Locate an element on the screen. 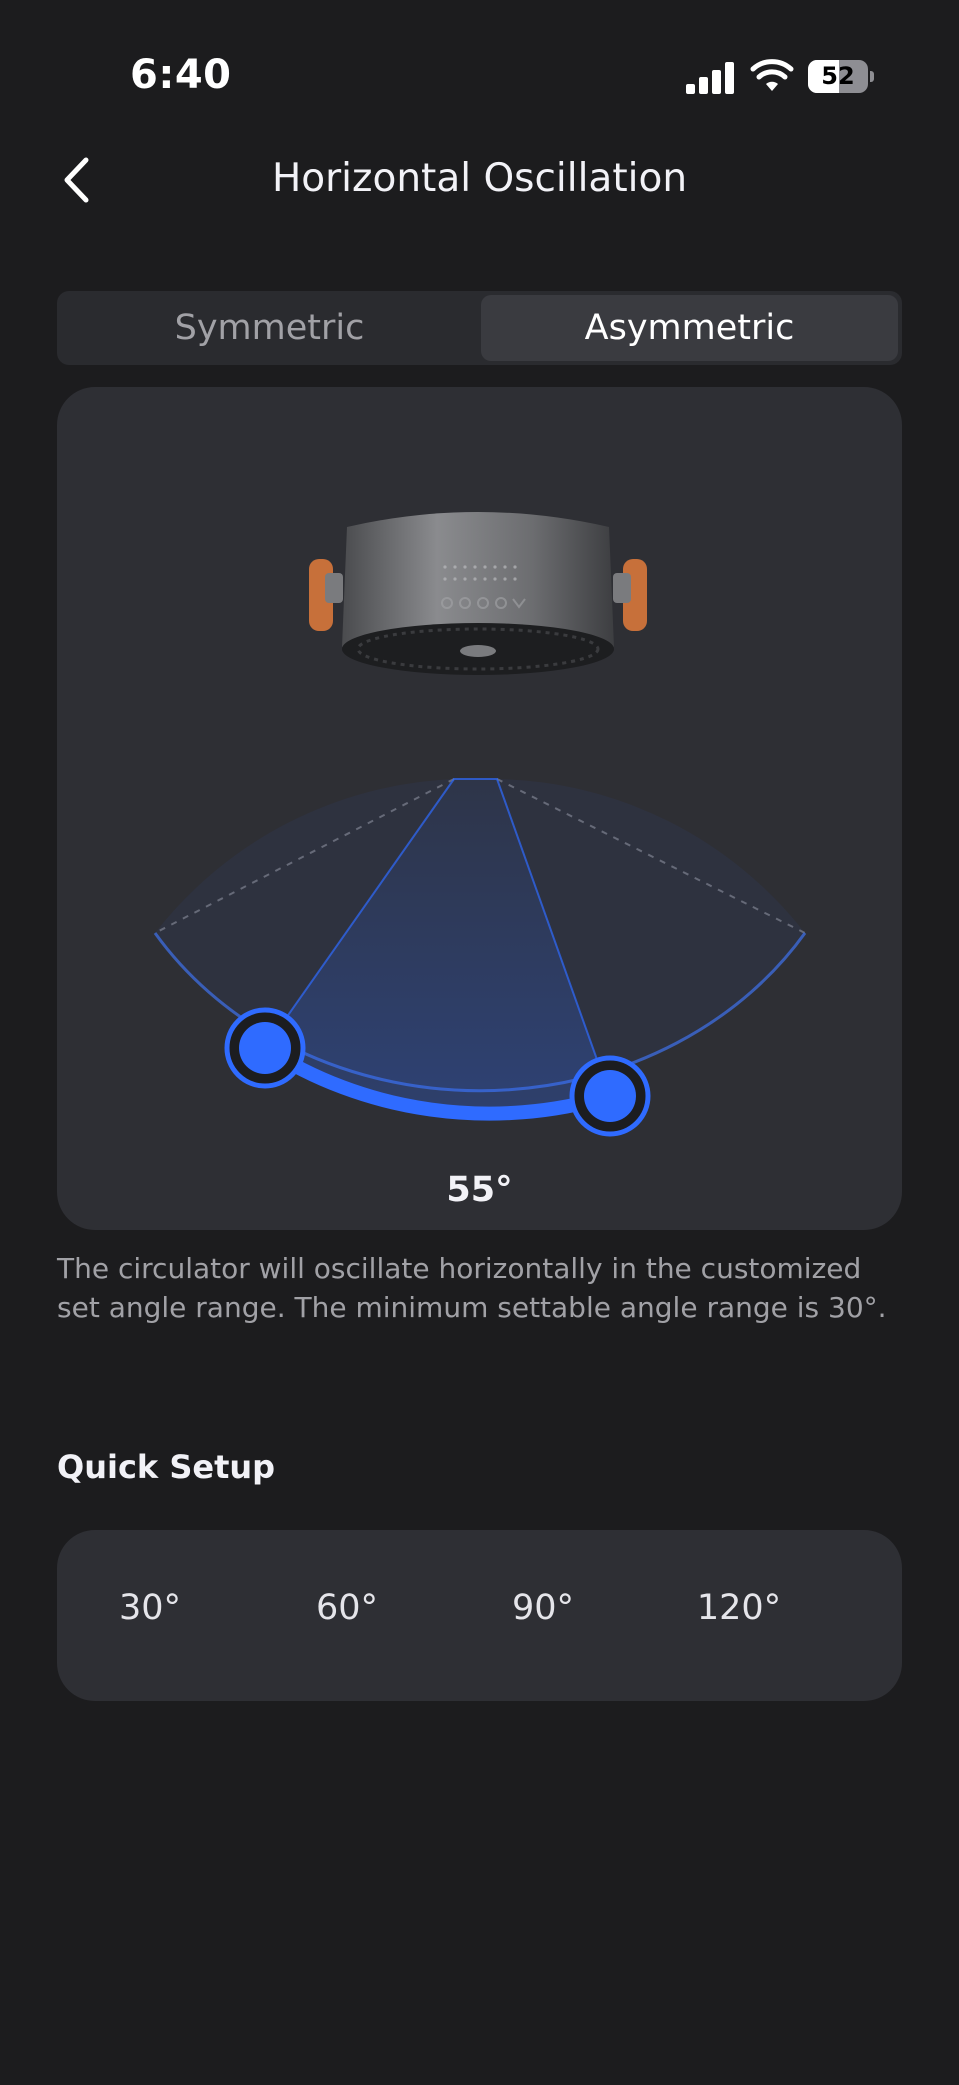  quick-option-90: 90° is located at coordinates (543, 1608).